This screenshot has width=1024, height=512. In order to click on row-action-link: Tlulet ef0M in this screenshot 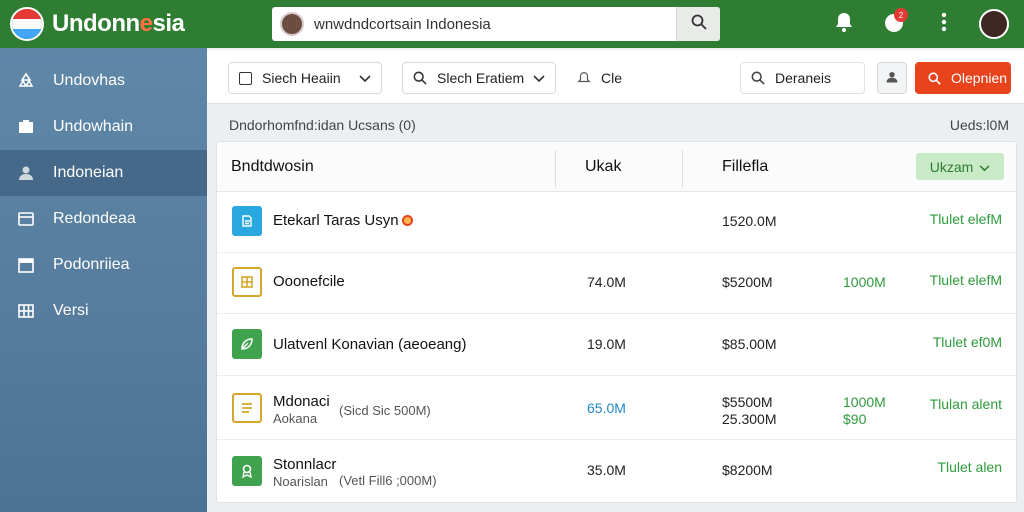, I will do `click(967, 342)`.